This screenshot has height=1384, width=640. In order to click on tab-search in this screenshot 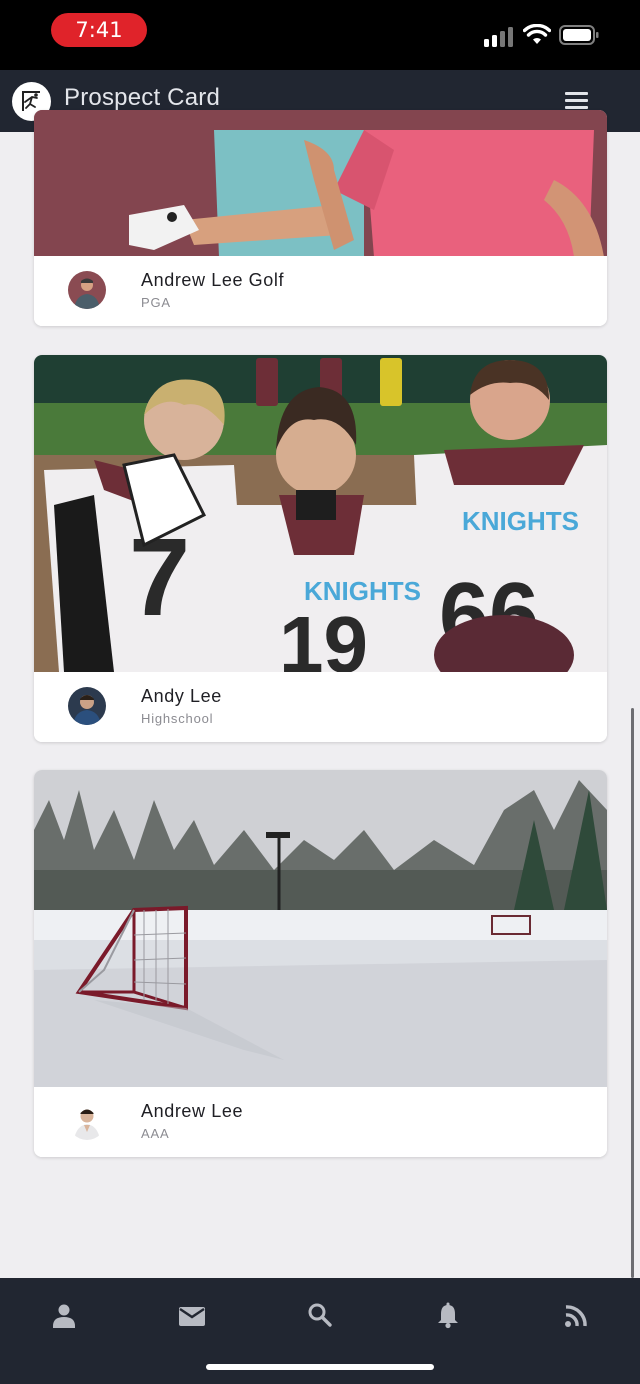, I will do `click(320, 1316)`.